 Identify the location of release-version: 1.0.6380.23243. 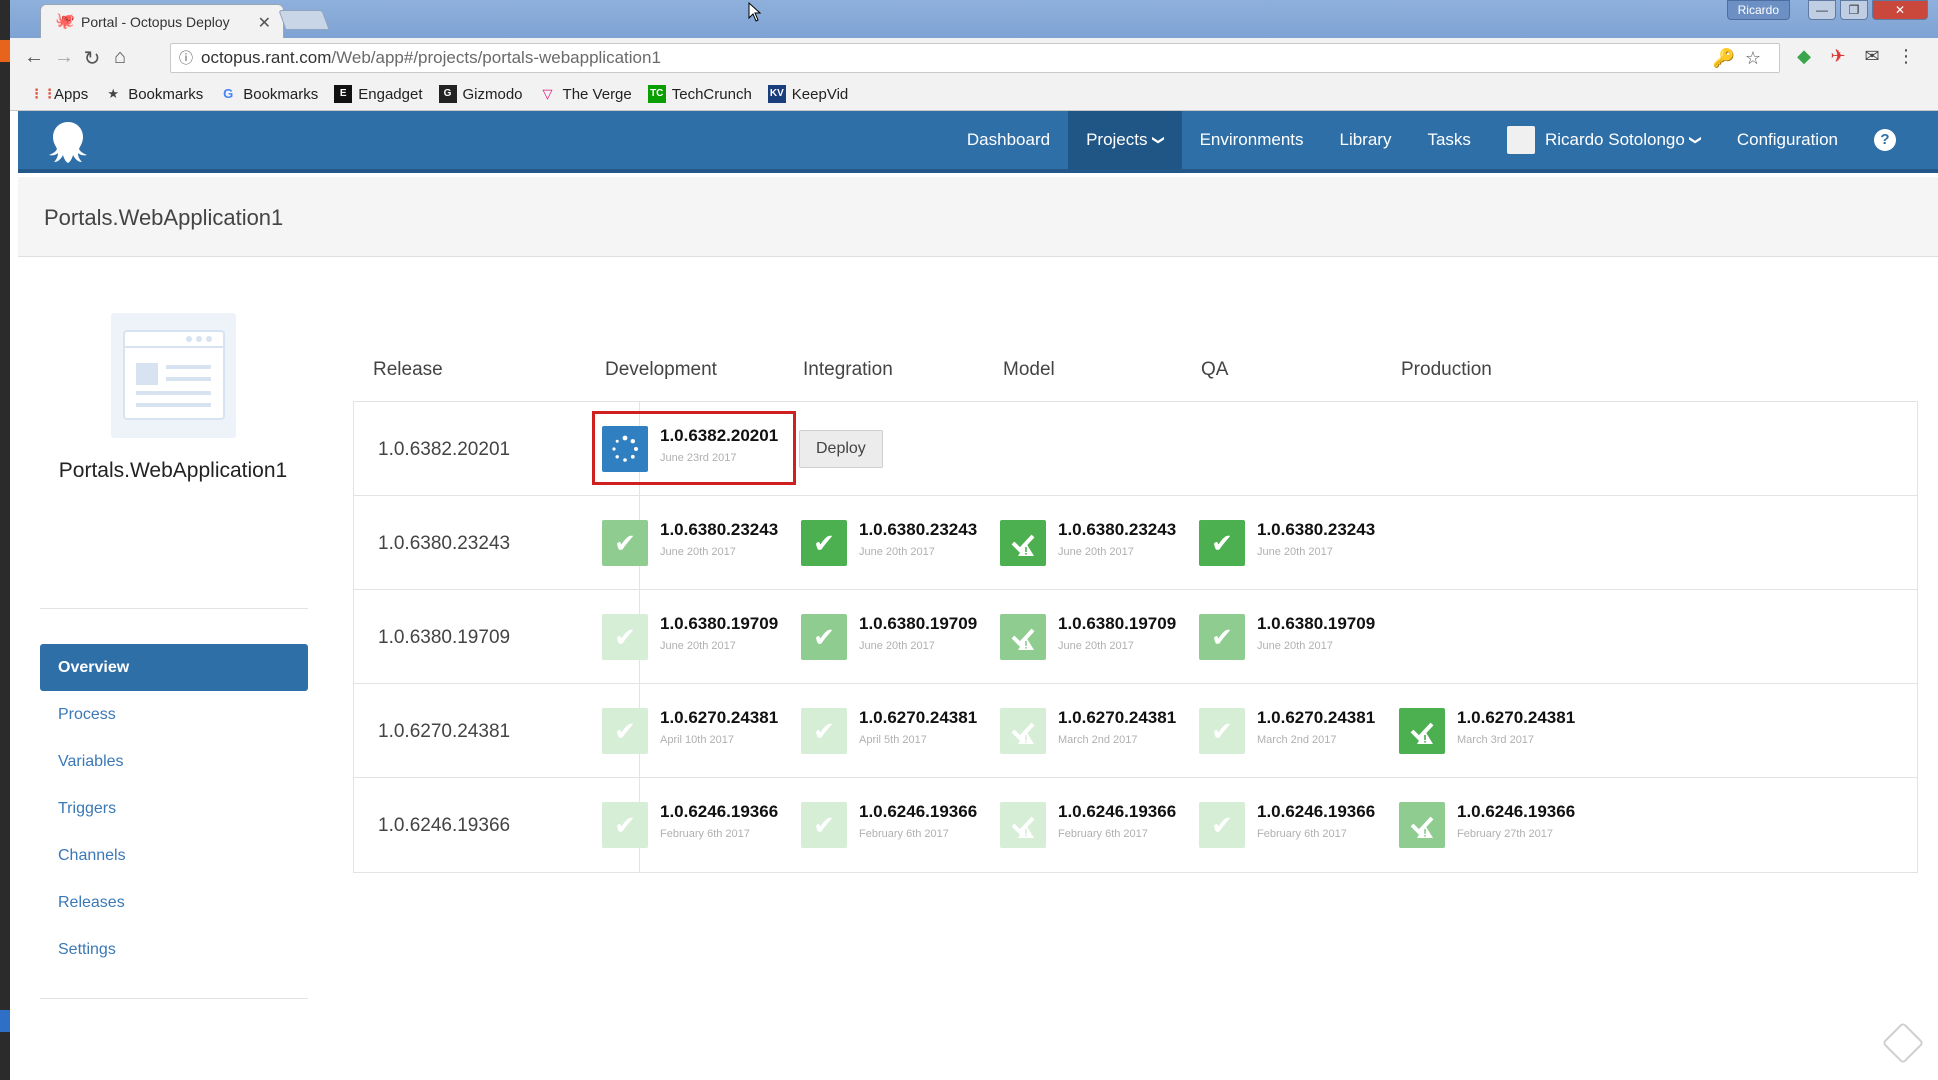
(444, 544).